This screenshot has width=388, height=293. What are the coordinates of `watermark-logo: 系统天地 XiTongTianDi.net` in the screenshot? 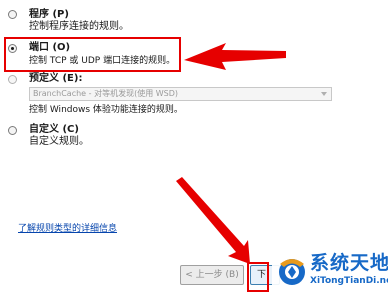 It's located at (330, 270).